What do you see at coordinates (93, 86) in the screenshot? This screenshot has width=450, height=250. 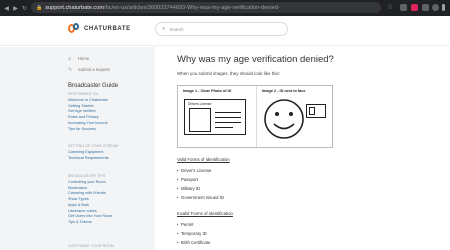 I see `sidebar-title: Broadcaster Guide` at bounding box center [93, 86].